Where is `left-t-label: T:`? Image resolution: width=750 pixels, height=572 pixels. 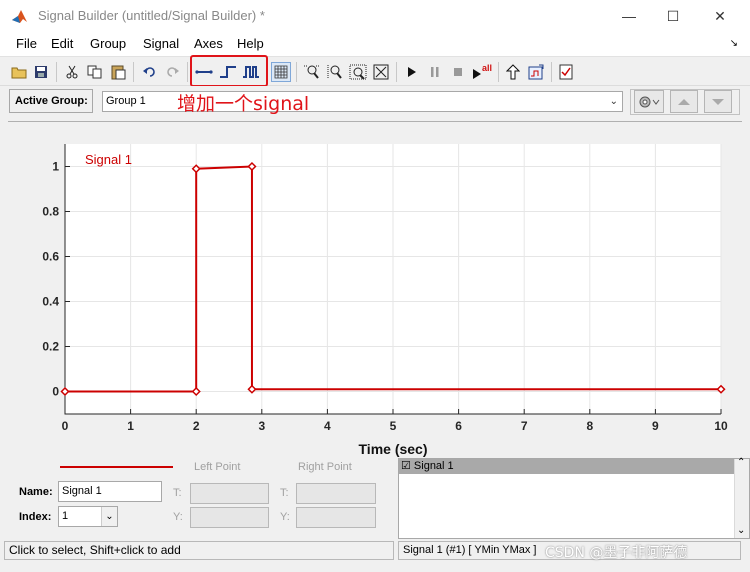 left-t-label: T: is located at coordinates (177, 493).